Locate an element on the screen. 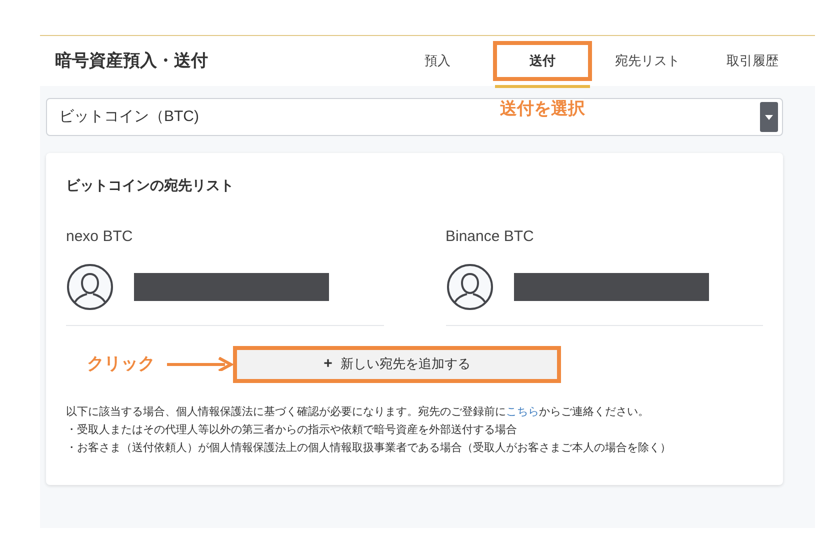  condition-text: ・お客さま（送付依頼人）が個人情報保護法上の個人情報取扱事業者である場合（受取人がお客さまご本人の場合を除く） is located at coordinates (369, 448).